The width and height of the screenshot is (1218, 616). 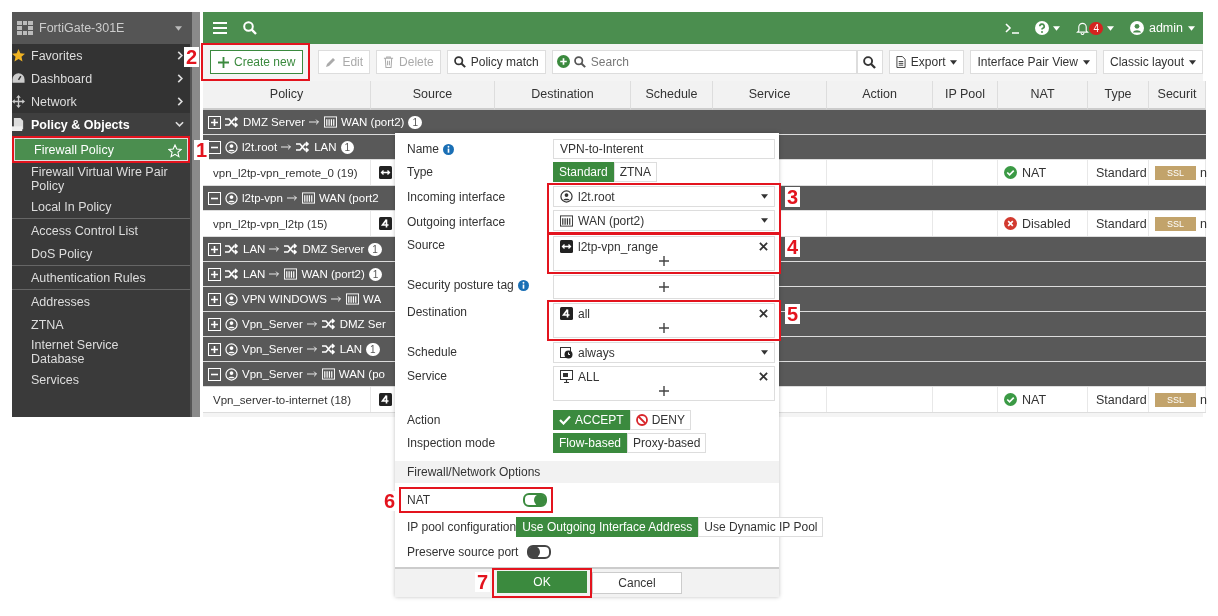 I want to click on field-label: Outgoing interface, so click(x=457, y=222).